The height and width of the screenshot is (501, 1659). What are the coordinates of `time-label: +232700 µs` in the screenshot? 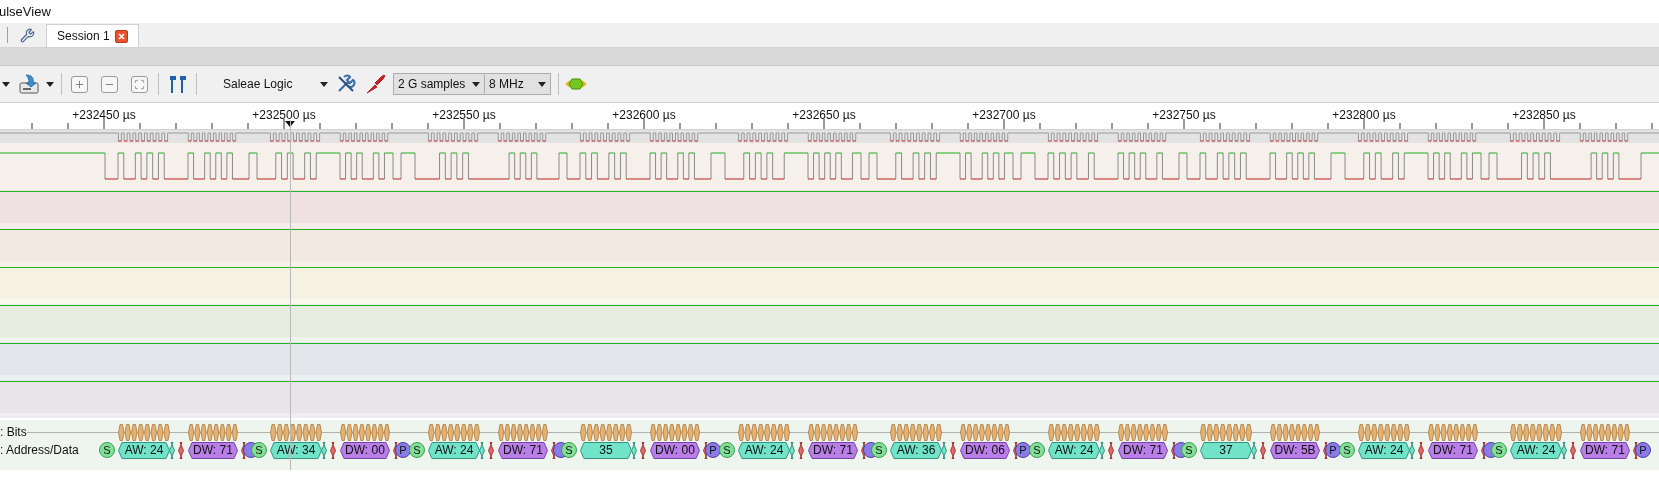 It's located at (1004, 115).